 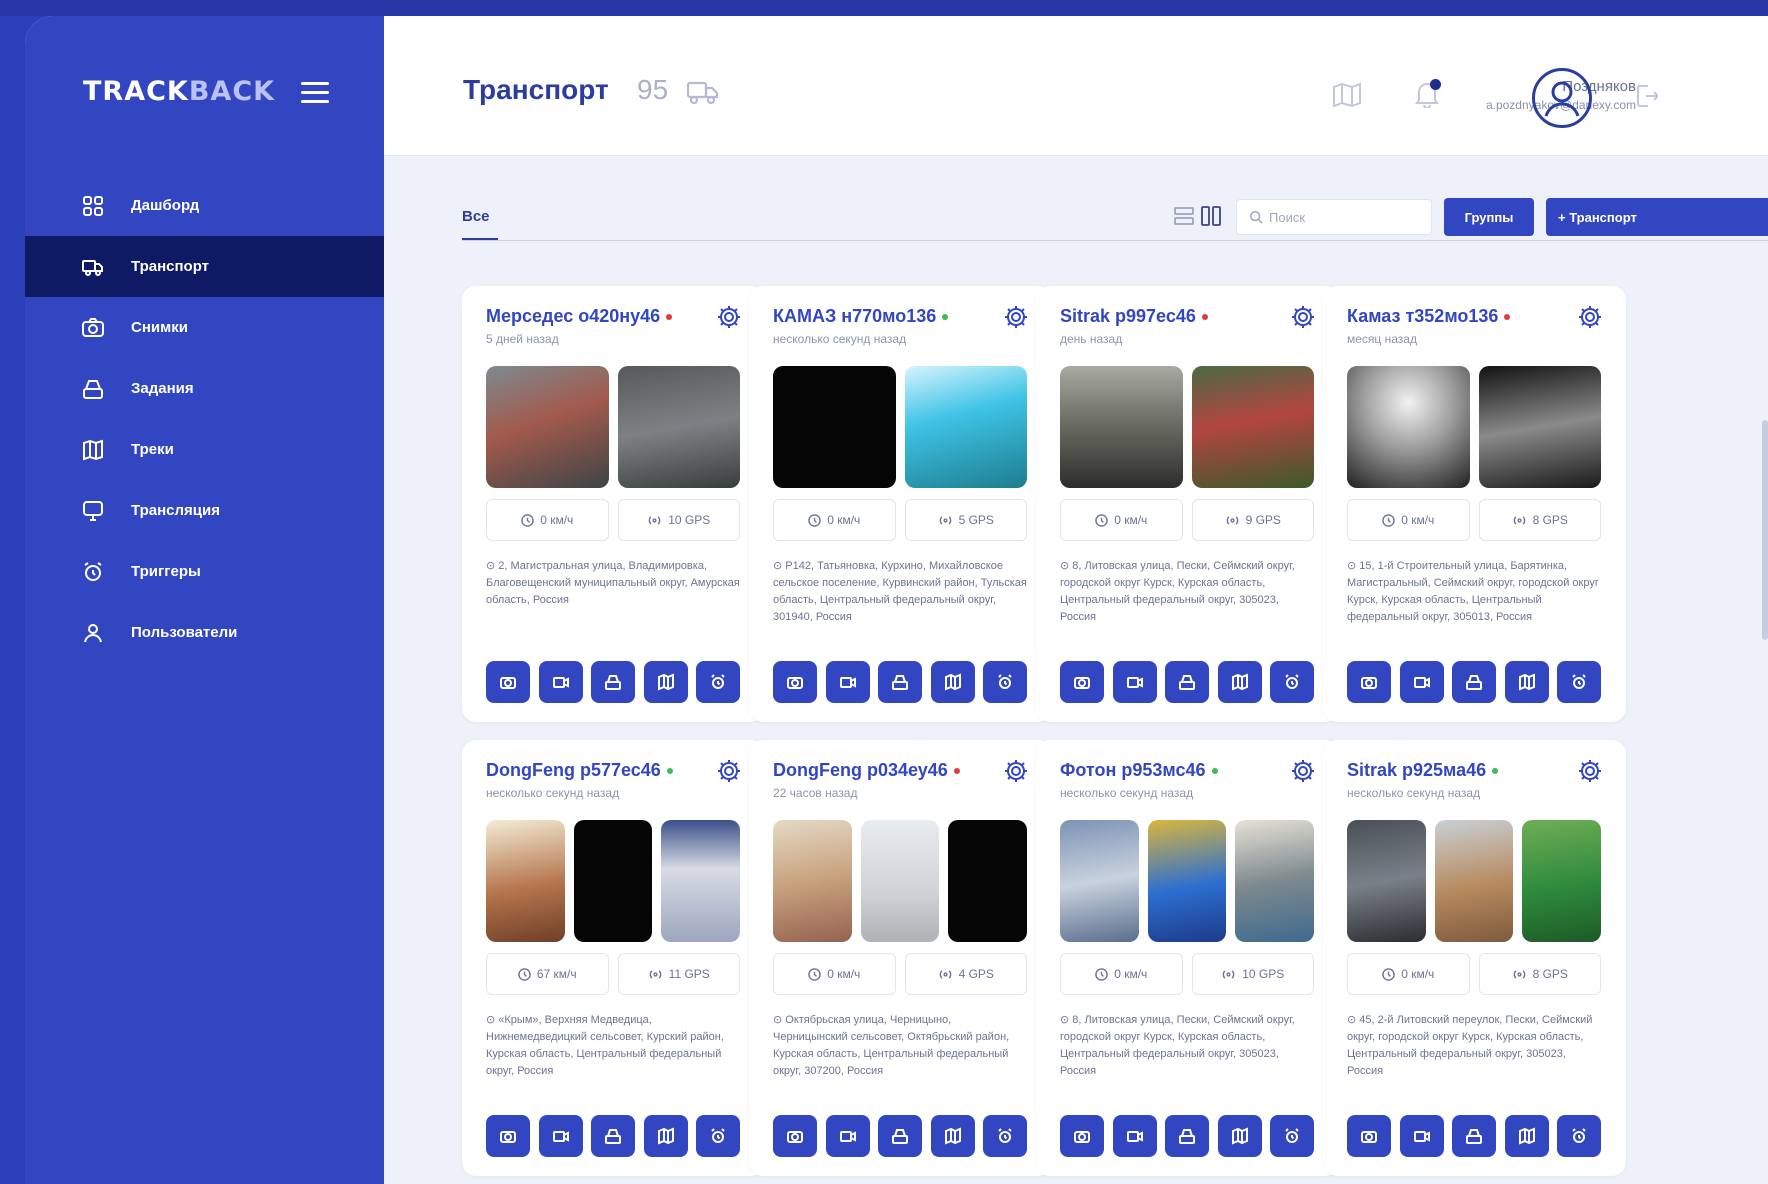 What do you see at coordinates (1657, 217) in the screenshot?
I see `add-transport-button: + Транспорт` at bounding box center [1657, 217].